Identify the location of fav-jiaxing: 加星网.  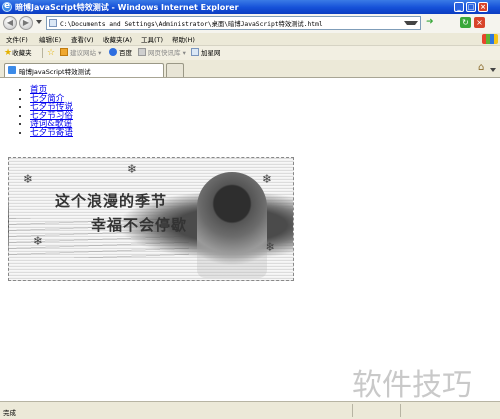
(206, 53).